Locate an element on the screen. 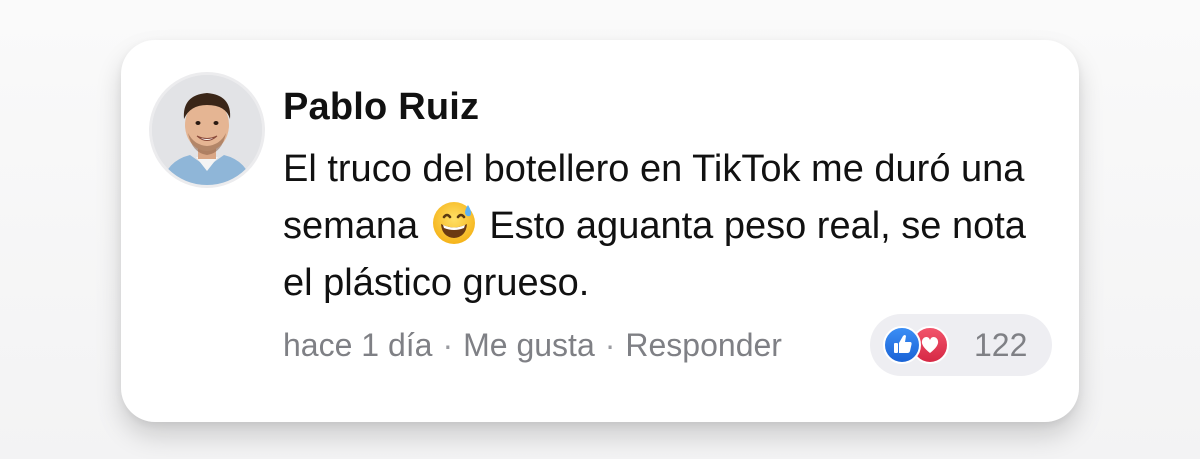  like-icon is located at coordinates (902, 345).